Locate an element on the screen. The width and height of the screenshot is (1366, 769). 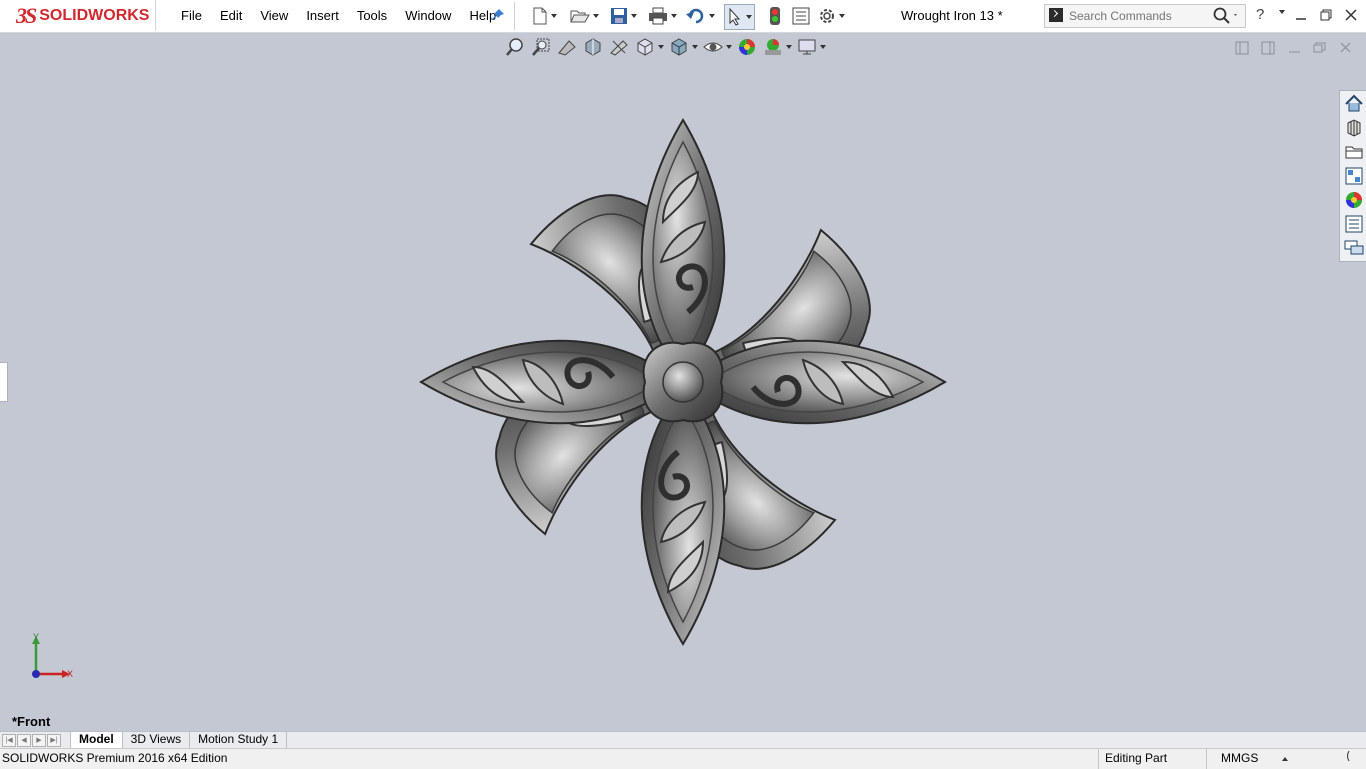
tab-model: Model is located at coordinates (96, 740).